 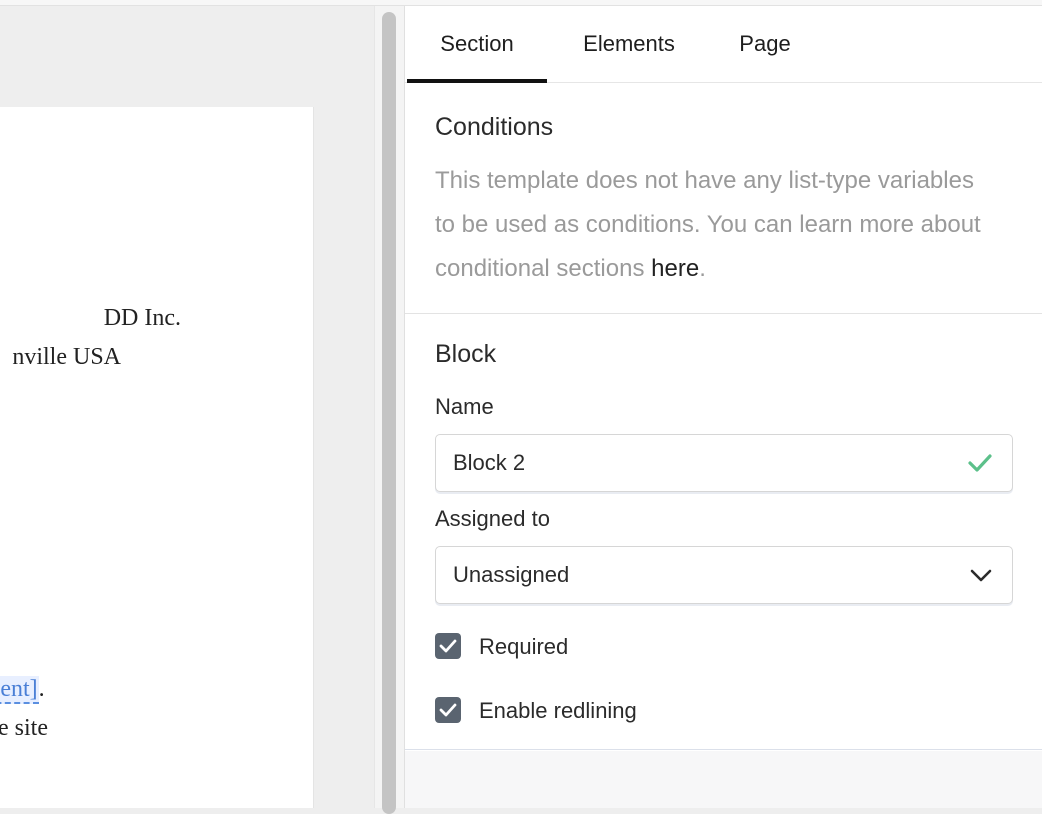 I want to click on tab-elements: Elements, so click(x=629, y=44).